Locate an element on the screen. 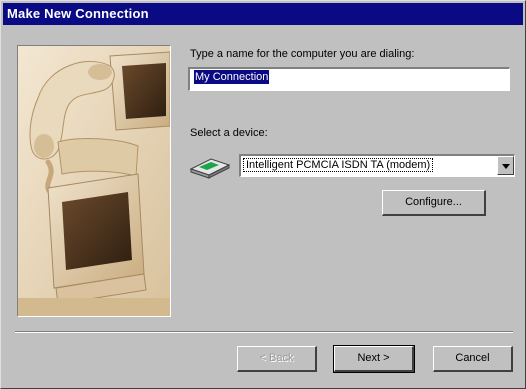 The width and height of the screenshot is (526, 389). chevron-down-icon is located at coordinates (506, 166).